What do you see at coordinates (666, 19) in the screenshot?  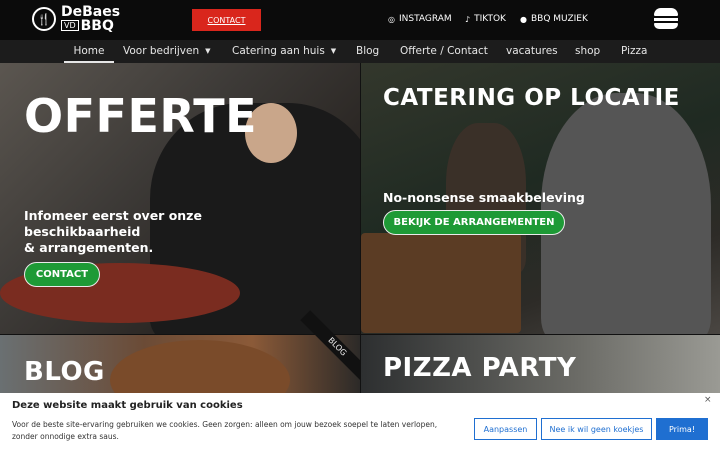 I see `burger-icon` at bounding box center [666, 19].